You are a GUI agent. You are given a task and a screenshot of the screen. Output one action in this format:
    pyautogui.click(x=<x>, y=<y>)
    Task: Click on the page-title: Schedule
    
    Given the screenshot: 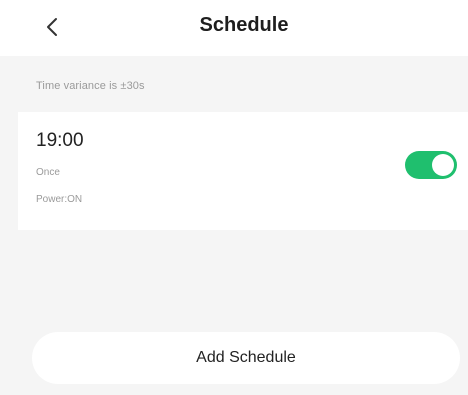 What is the action you would take?
    pyautogui.click(x=244, y=25)
    